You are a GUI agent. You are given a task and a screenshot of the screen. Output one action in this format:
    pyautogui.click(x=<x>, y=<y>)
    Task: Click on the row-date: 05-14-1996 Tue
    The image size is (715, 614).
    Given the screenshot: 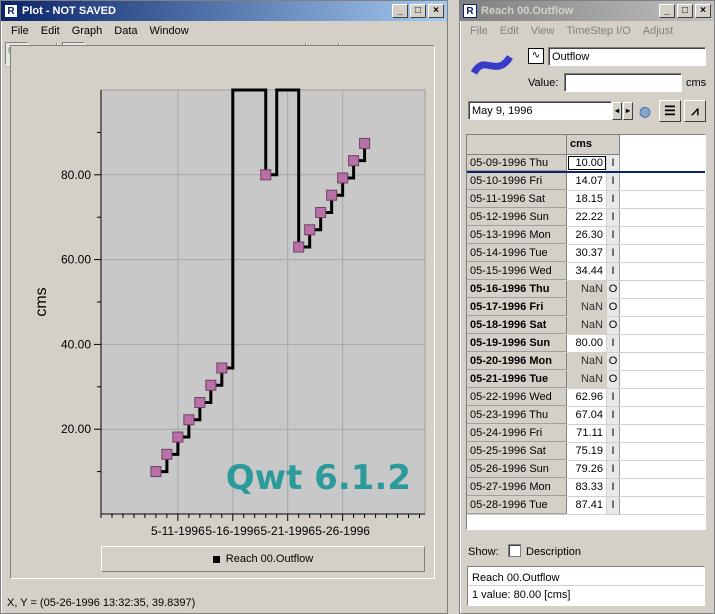 What is the action you would take?
    pyautogui.click(x=517, y=253)
    